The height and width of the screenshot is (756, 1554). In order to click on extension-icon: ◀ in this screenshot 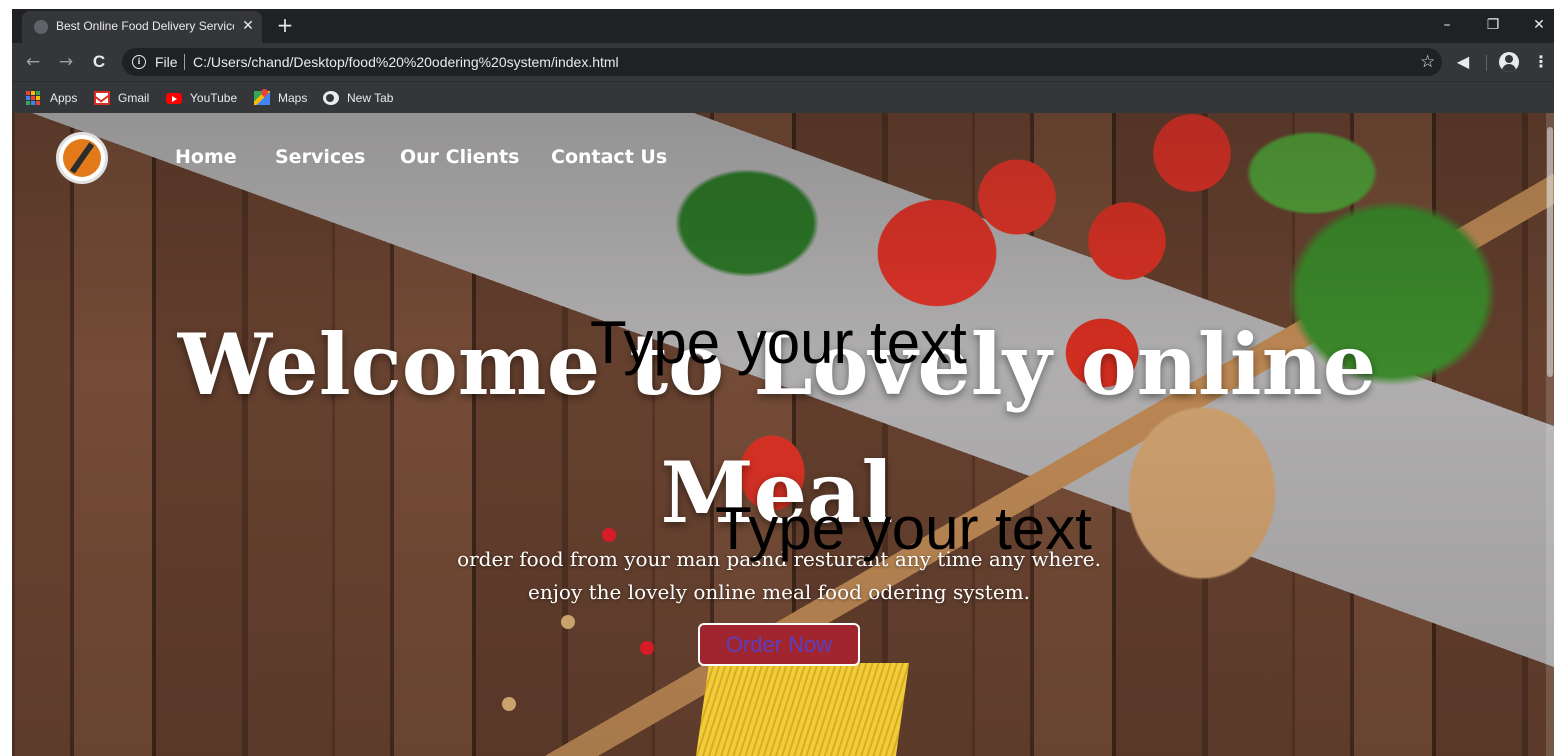, I will do `click(1463, 62)`.